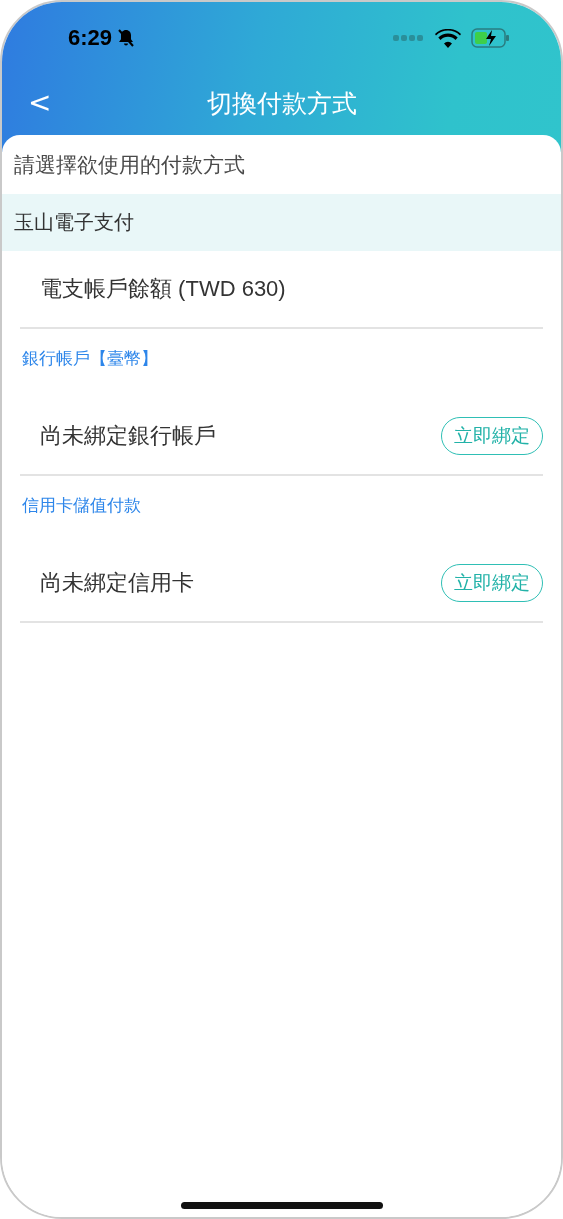 The height and width of the screenshot is (1219, 563). What do you see at coordinates (40, 102) in the screenshot?
I see `back-button: <` at bounding box center [40, 102].